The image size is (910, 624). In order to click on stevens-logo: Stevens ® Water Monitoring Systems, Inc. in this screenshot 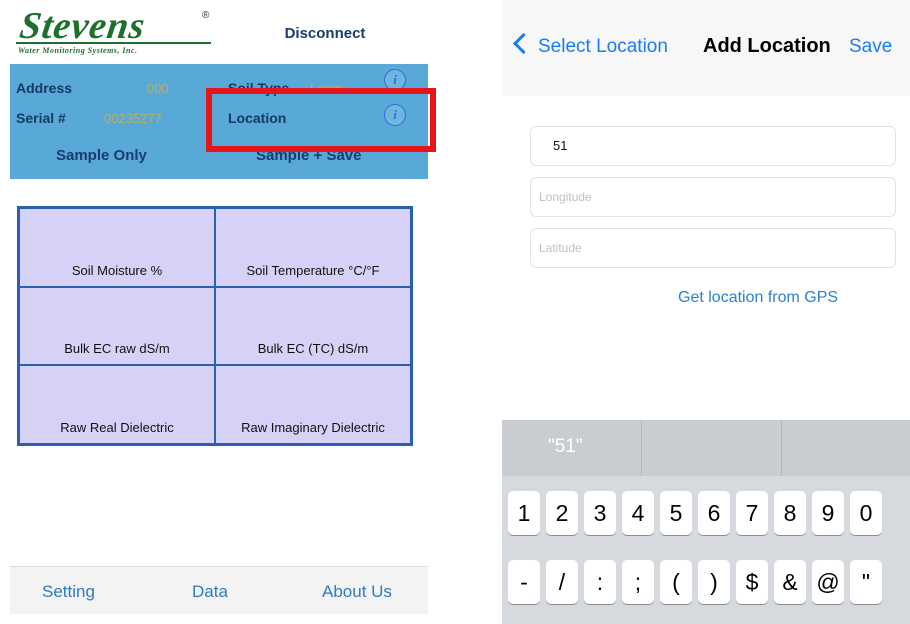, I will do `click(119, 30)`.